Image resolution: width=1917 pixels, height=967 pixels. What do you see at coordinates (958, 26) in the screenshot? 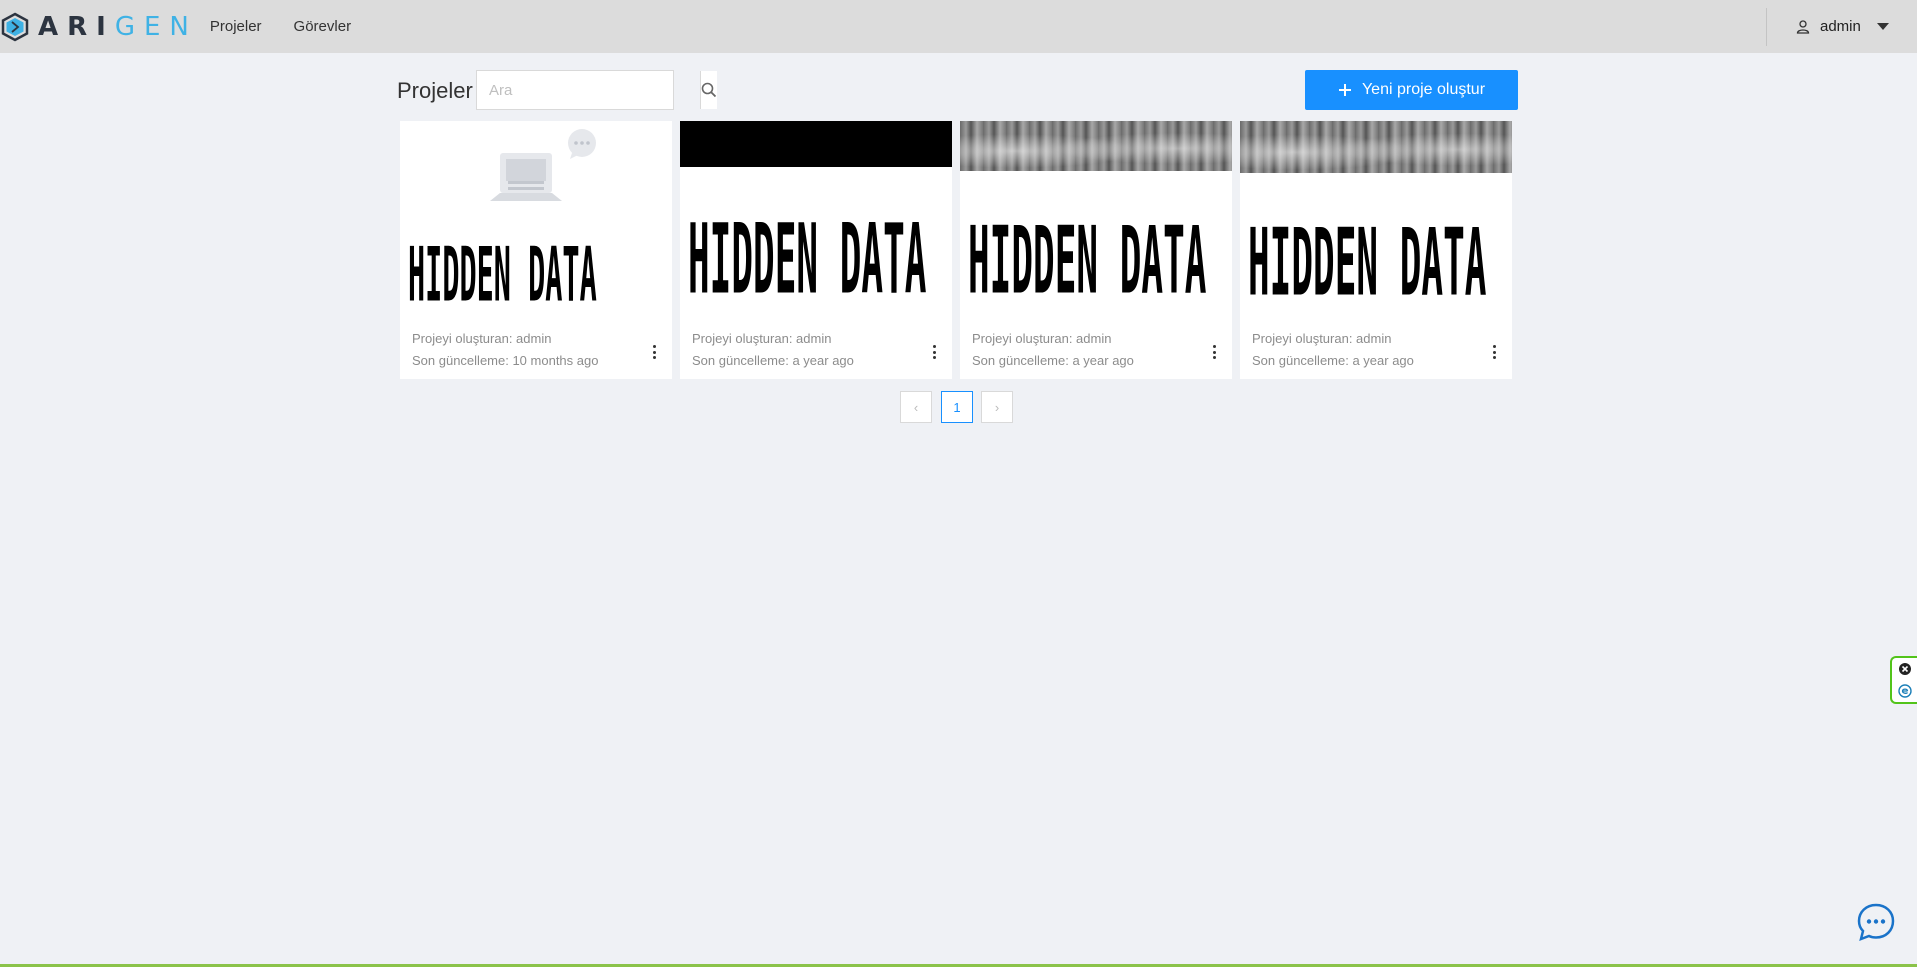
I see `top-navbar: ARIGEN Projeler Görevler admin` at bounding box center [958, 26].